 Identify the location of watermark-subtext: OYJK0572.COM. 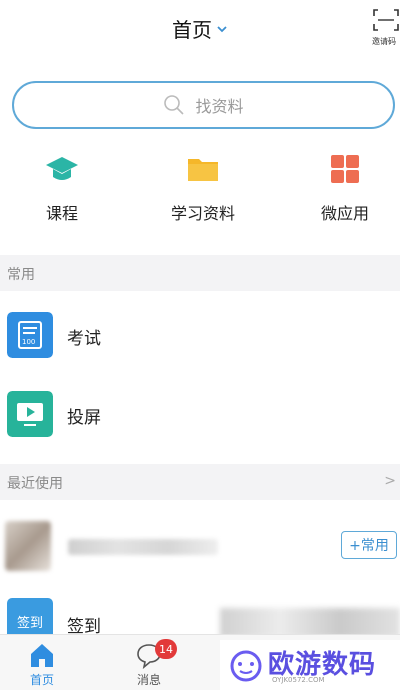
(298, 680).